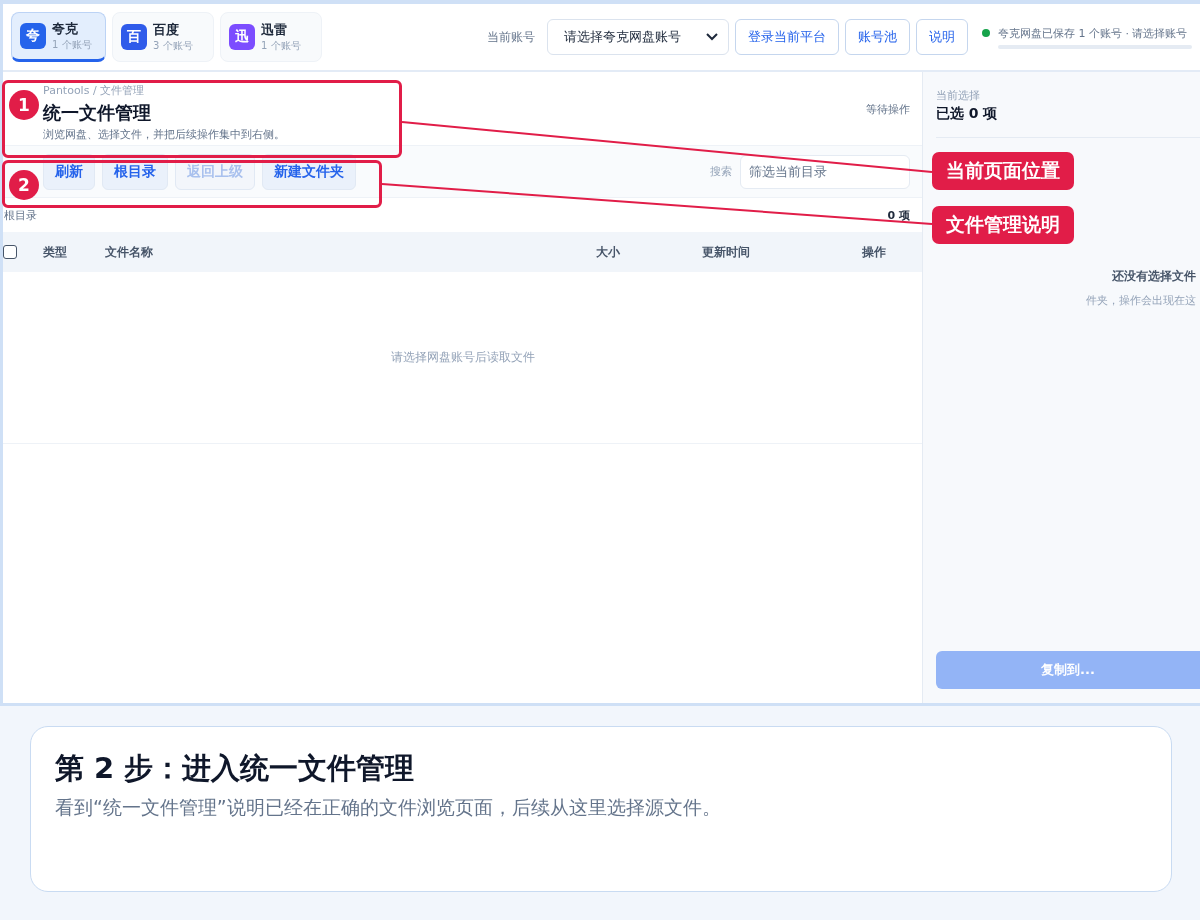 The image size is (1200, 920). I want to click on account-label: 当前账号, so click(511, 37).